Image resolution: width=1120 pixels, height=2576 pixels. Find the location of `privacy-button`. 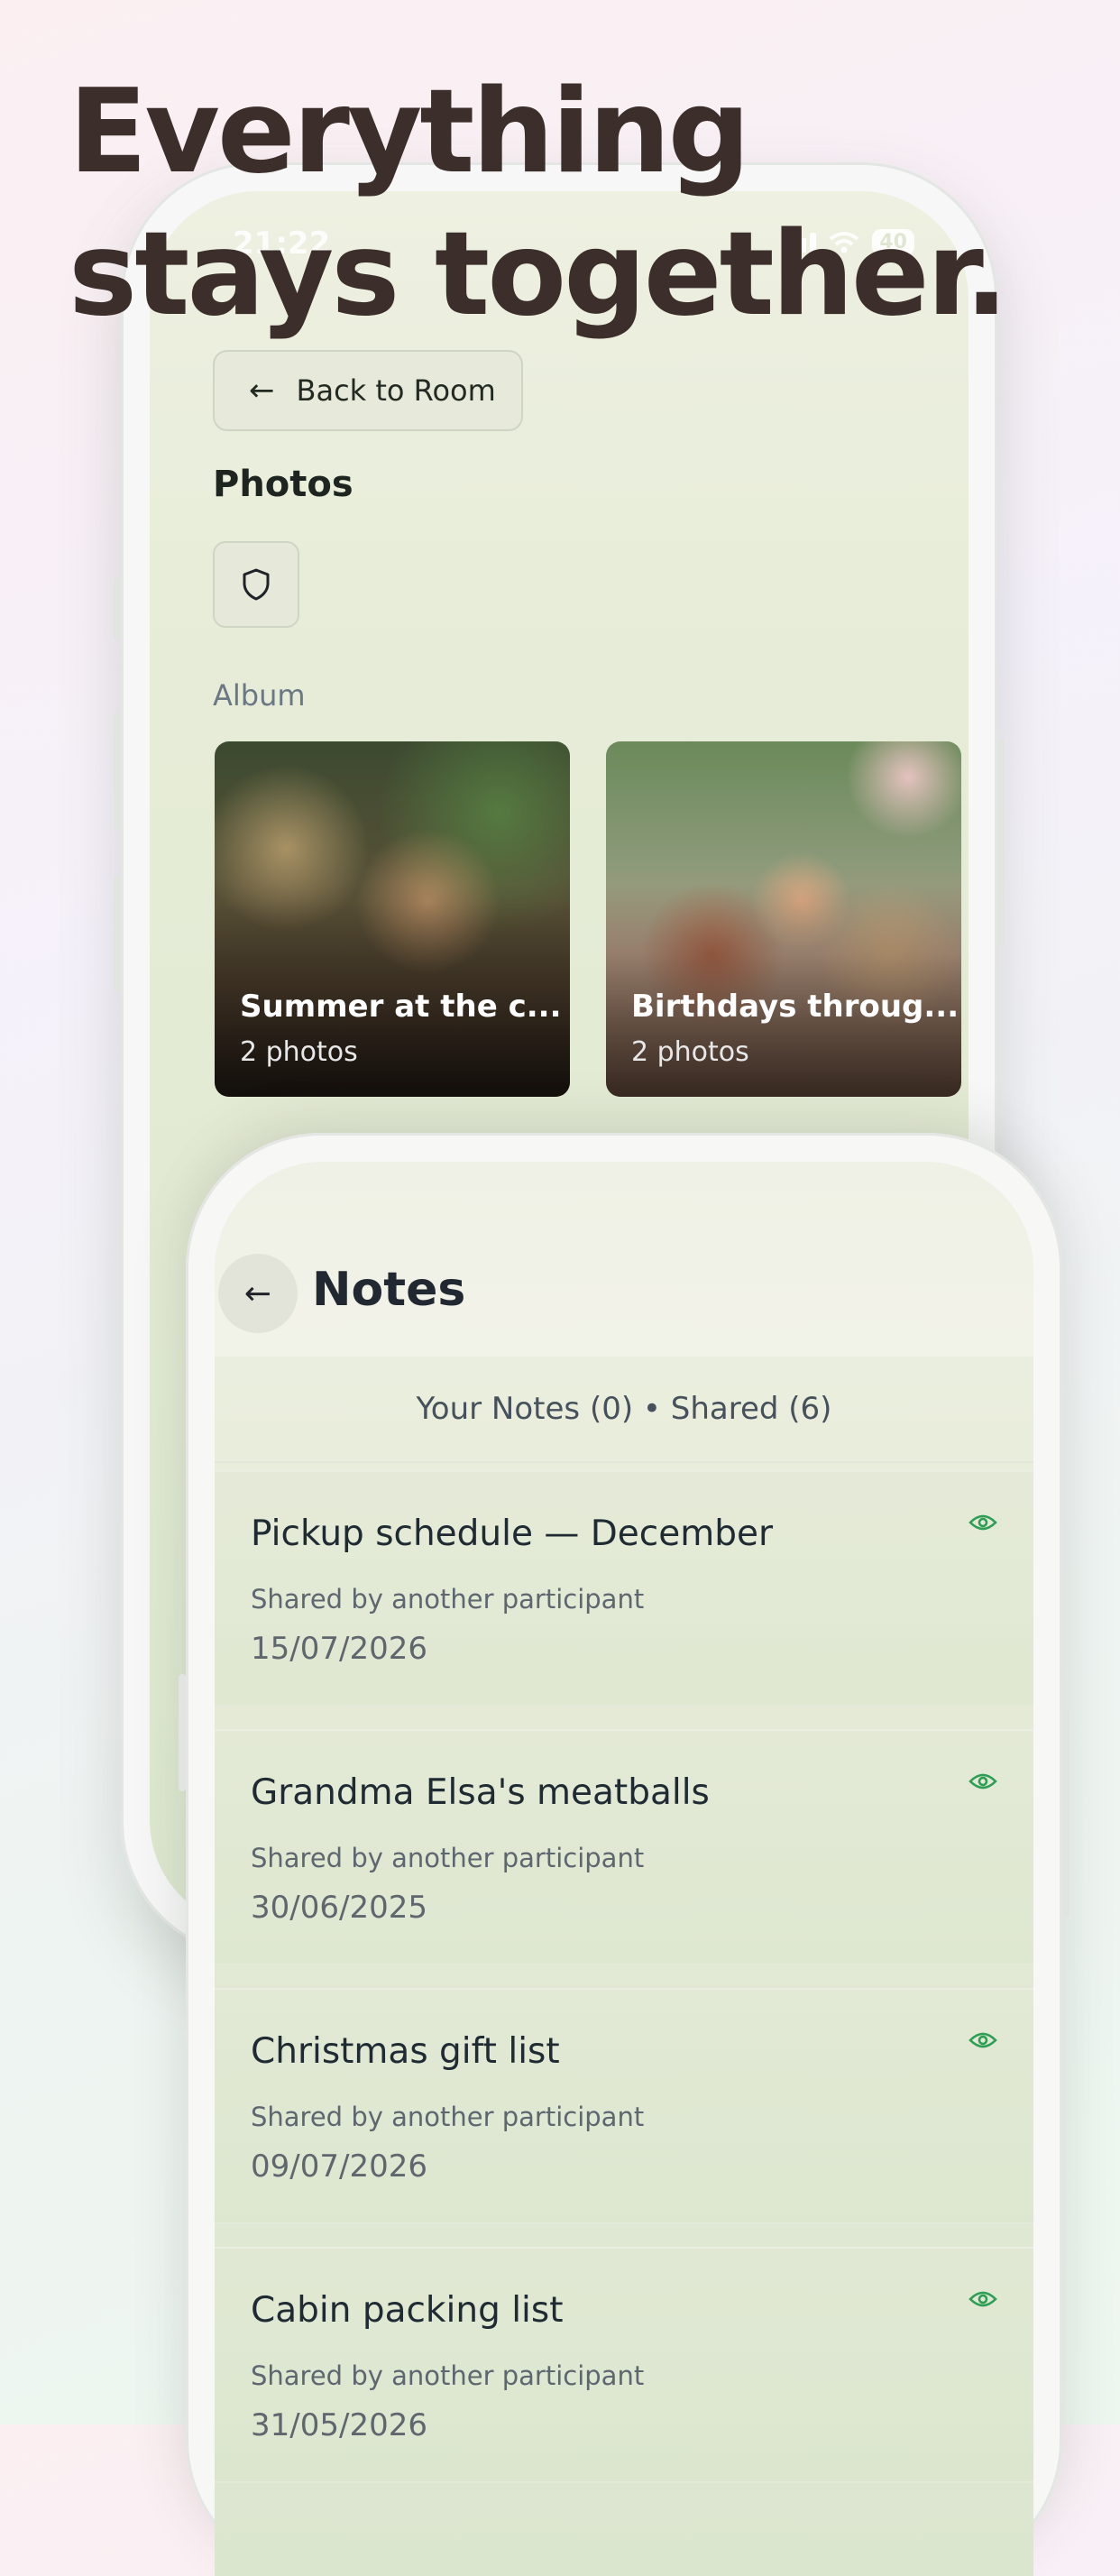

privacy-button is located at coordinates (256, 585).